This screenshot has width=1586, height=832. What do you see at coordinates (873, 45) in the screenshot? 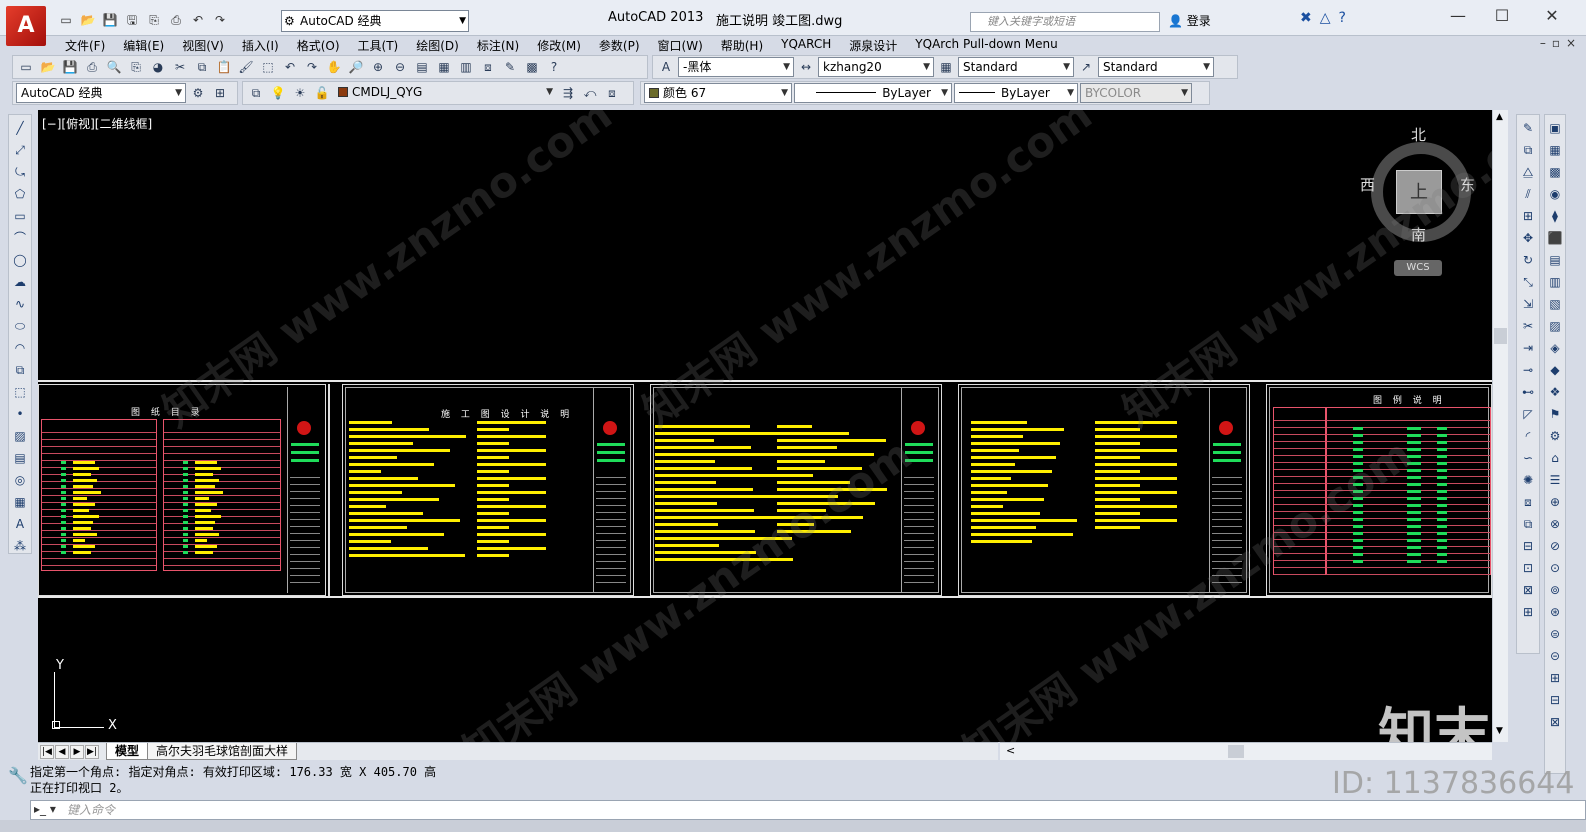
I see `menu-item-13: 源泉设计` at bounding box center [873, 45].